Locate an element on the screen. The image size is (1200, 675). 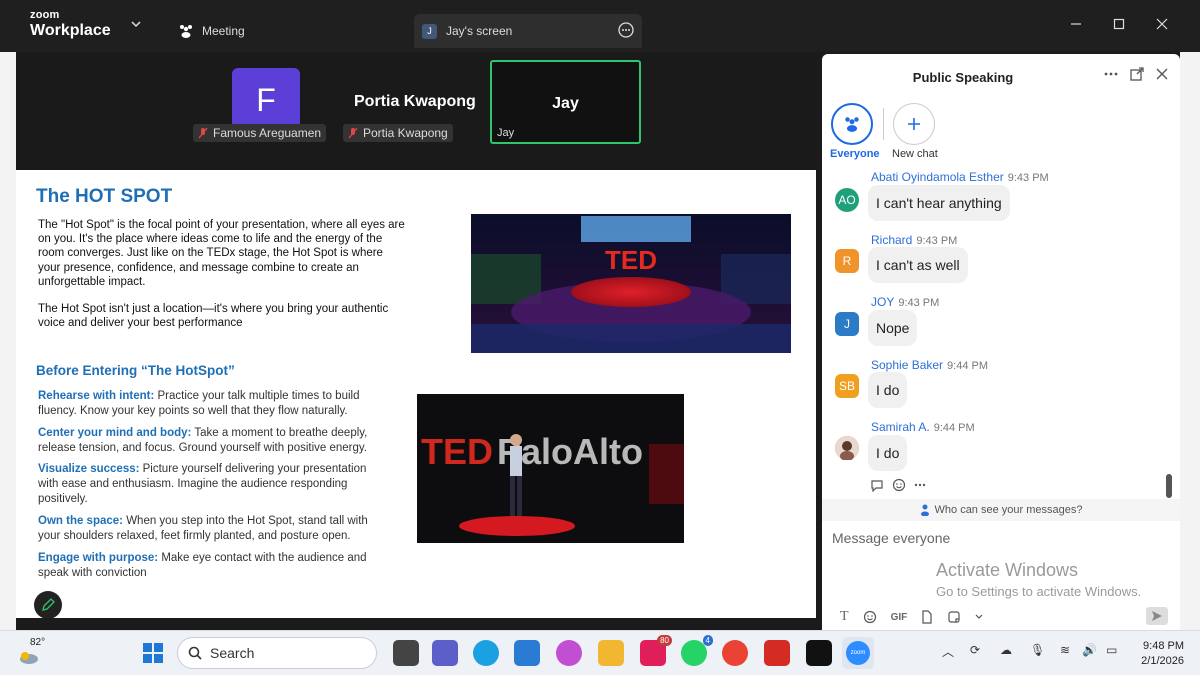
avatar-photo is located at coordinates (847, 448).